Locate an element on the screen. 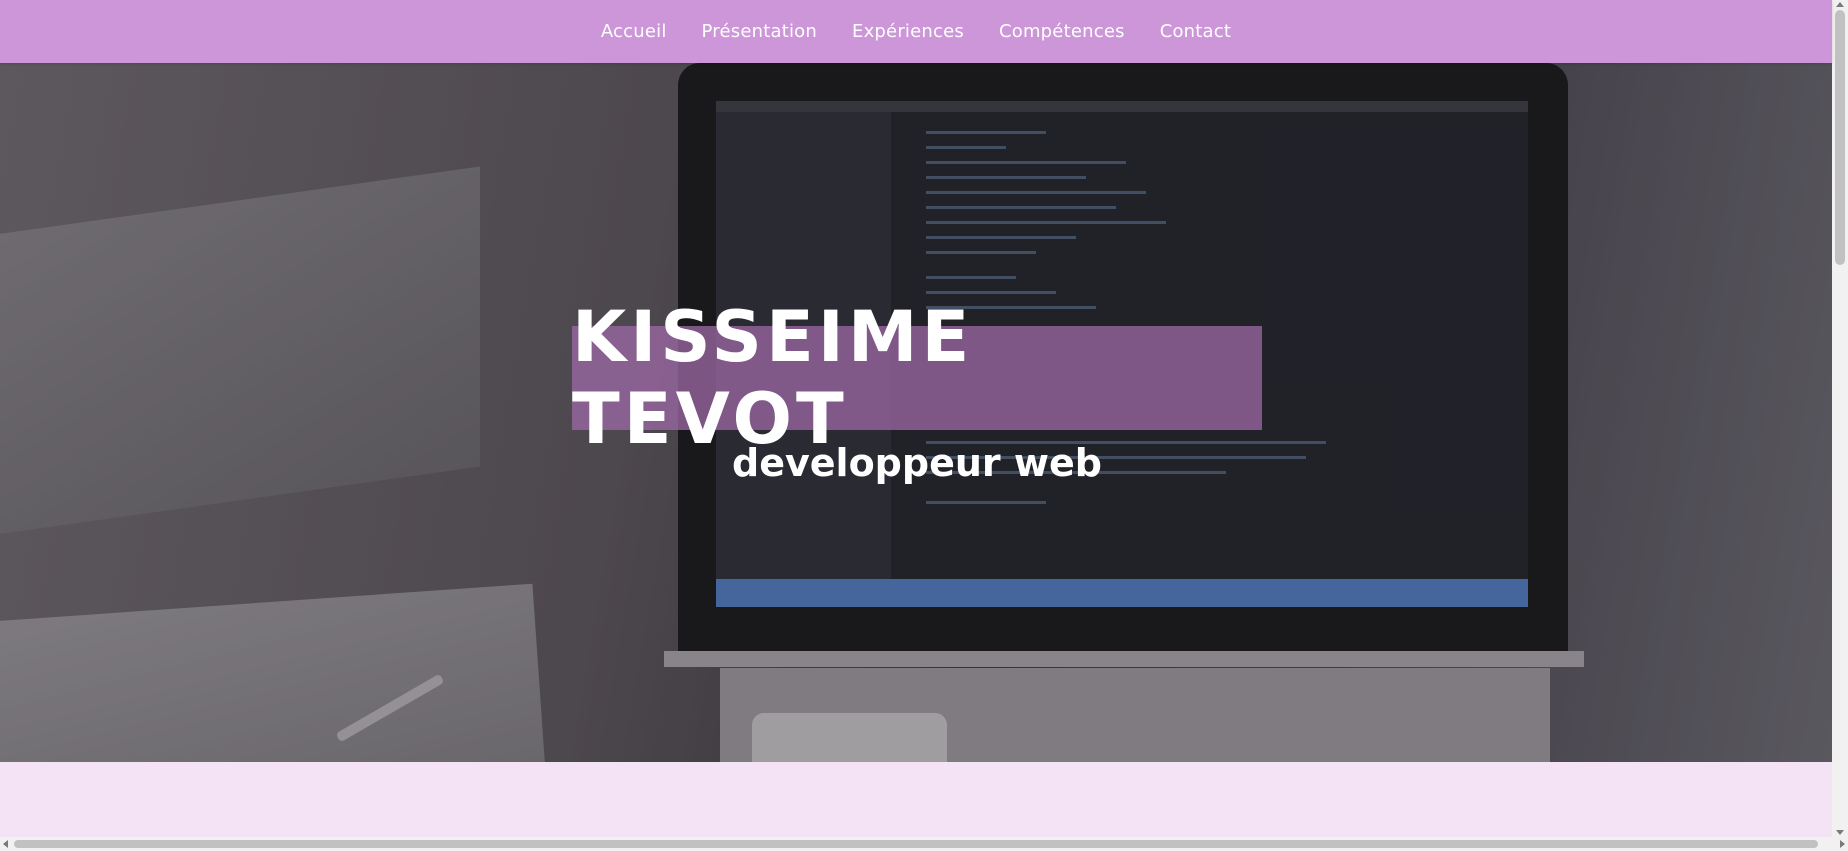 This screenshot has width=1848, height=851. nav-item-competences: Compétences is located at coordinates (1062, 31).